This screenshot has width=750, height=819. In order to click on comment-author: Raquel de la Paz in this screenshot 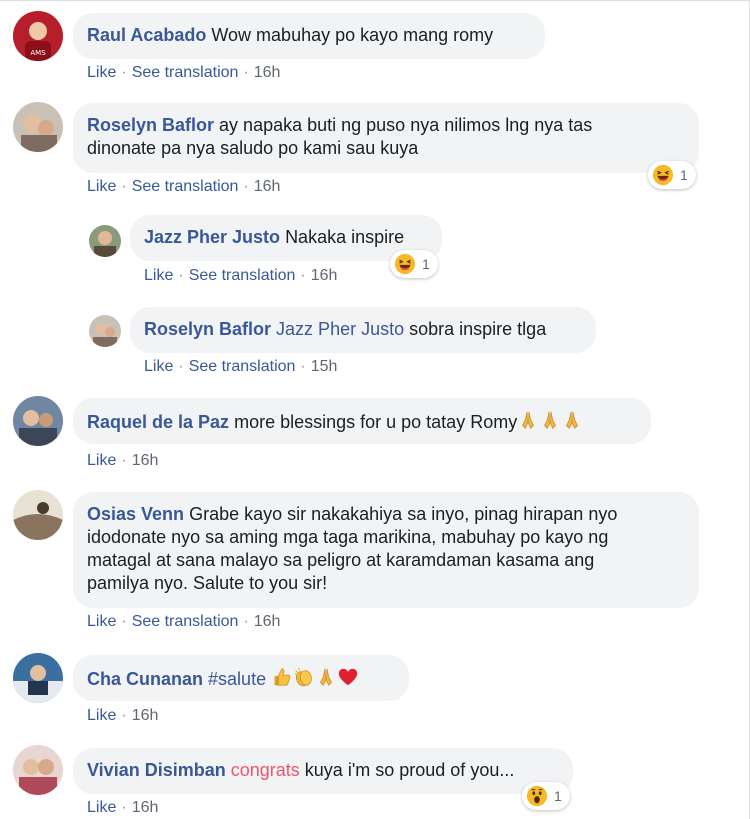, I will do `click(158, 422)`.